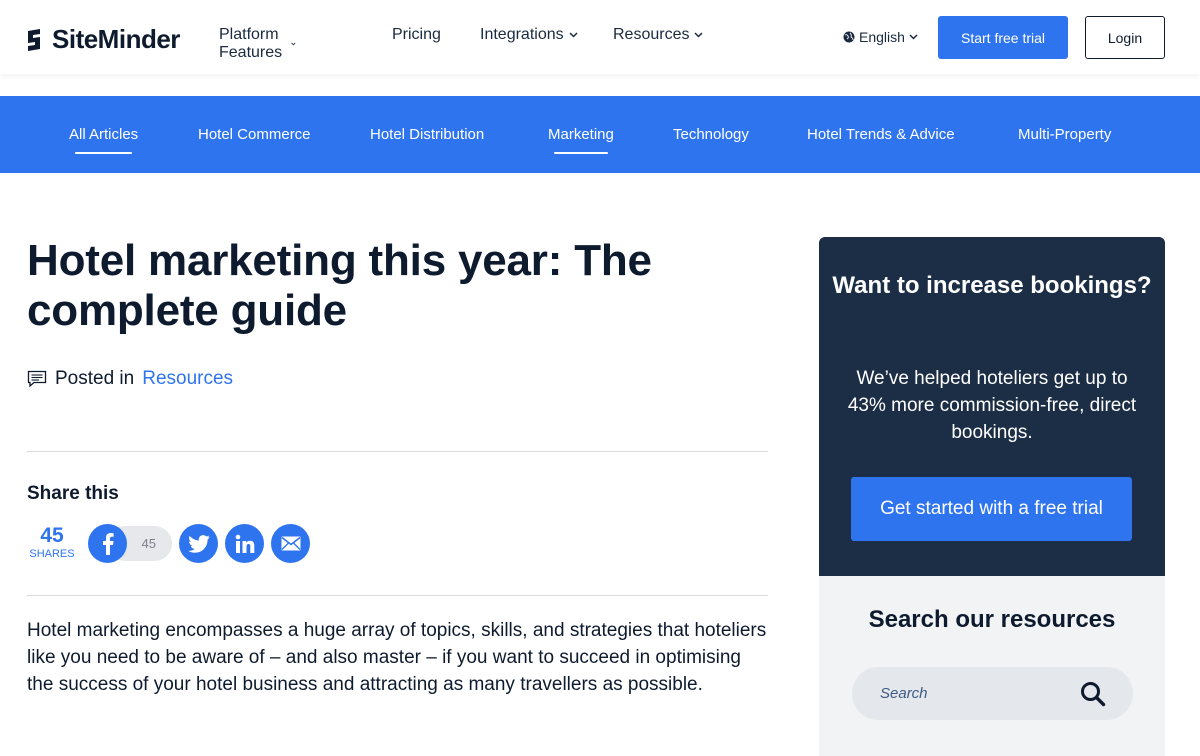 The width and height of the screenshot is (1200, 756). I want to click on category-label: Multi-Property, so click(1065, 134).